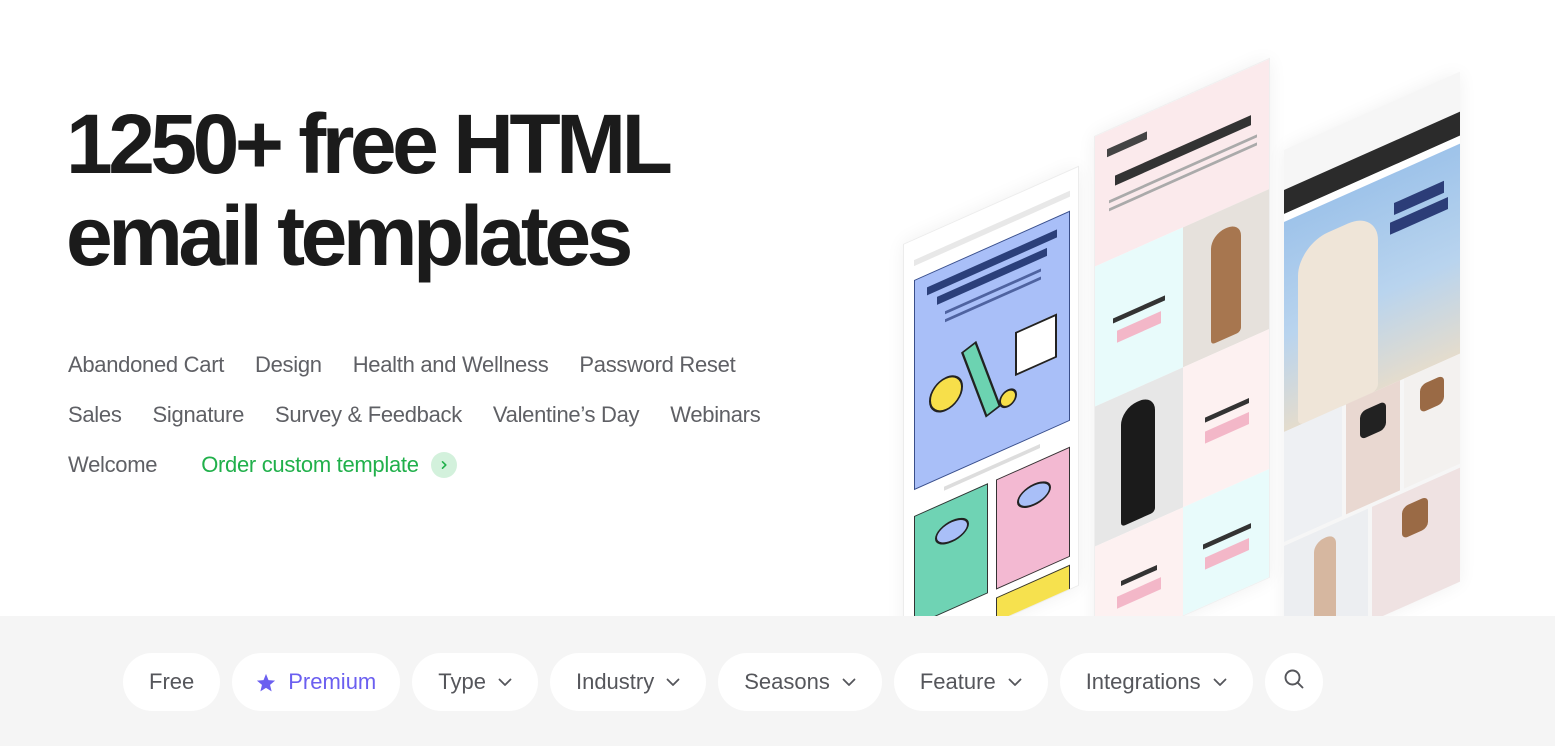 This screenshot has width=1555, height=746. What do you see at coordinates (1143, 681) in the screenshot?
I see `filter-integrations-label: Integrations` at bounding box center [1143, 681].